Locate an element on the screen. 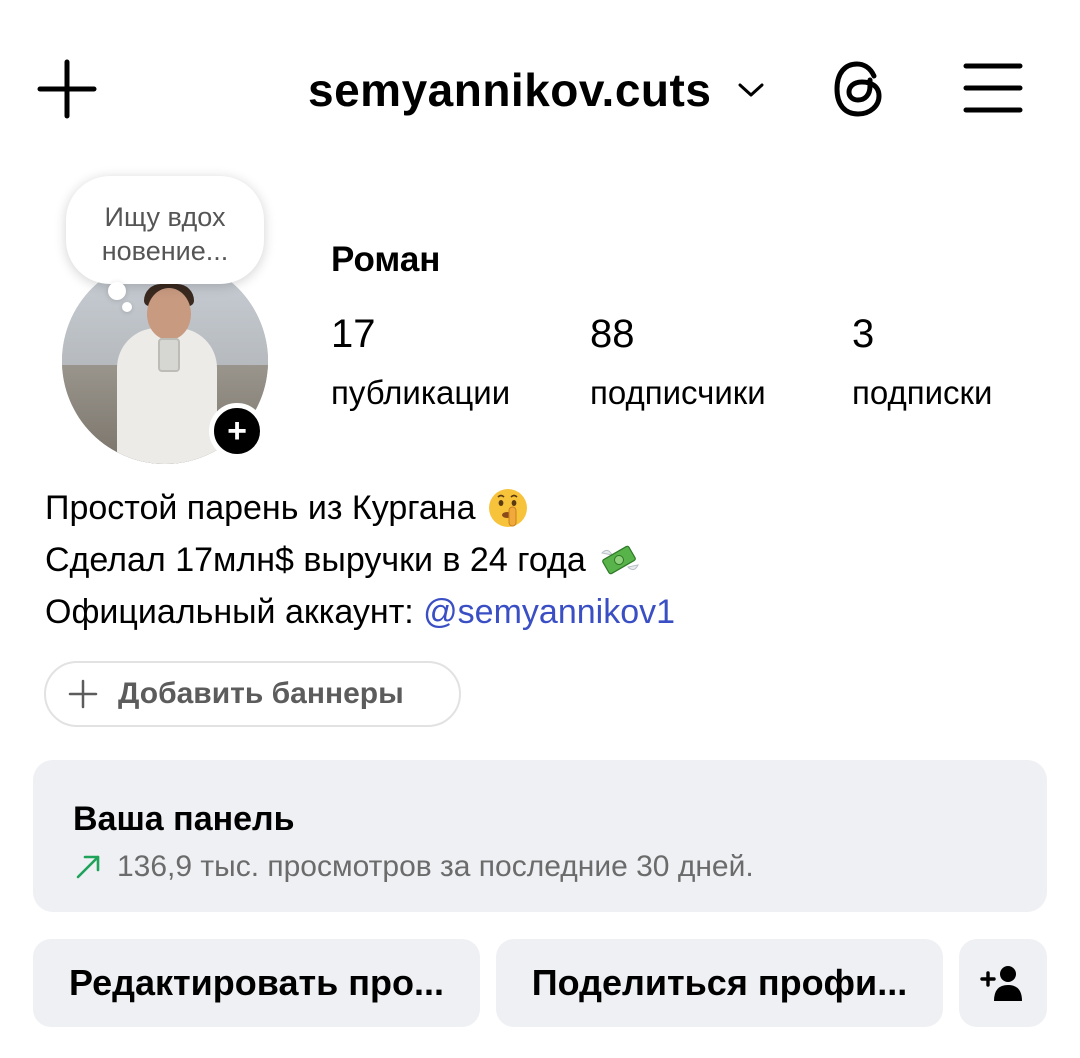  bio-line: Официальный аккаунт: @semyannikov1 is located at coordinates (360, 612).